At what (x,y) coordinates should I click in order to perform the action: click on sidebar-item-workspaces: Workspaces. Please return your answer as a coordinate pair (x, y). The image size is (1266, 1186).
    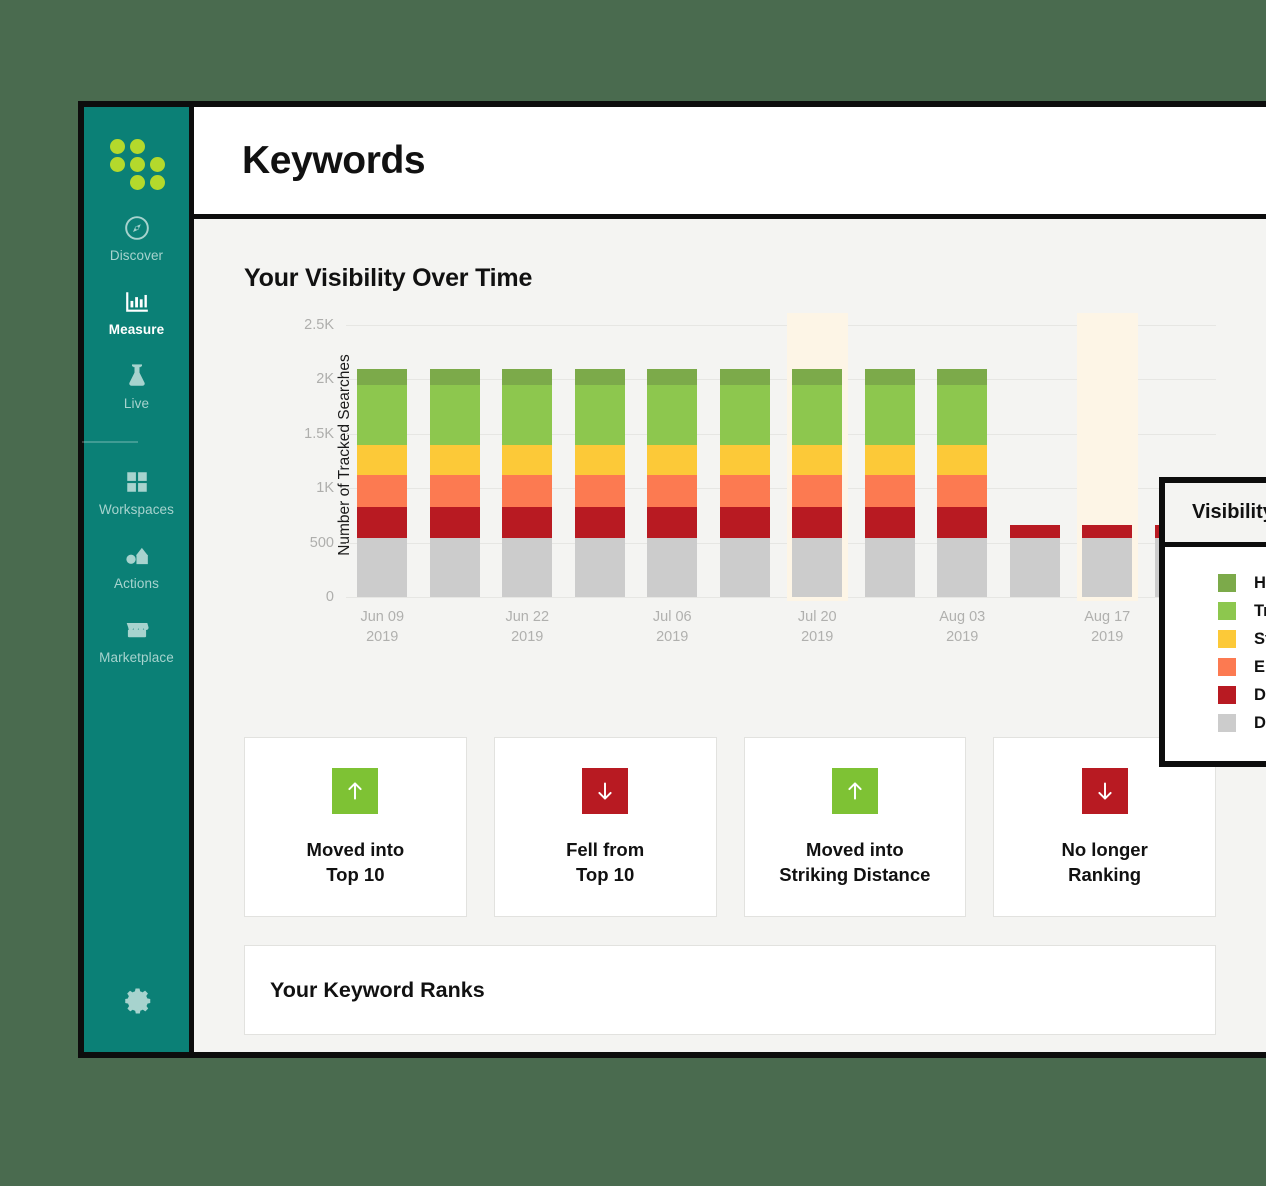
    Looking at the image, I should click on (137, 493).